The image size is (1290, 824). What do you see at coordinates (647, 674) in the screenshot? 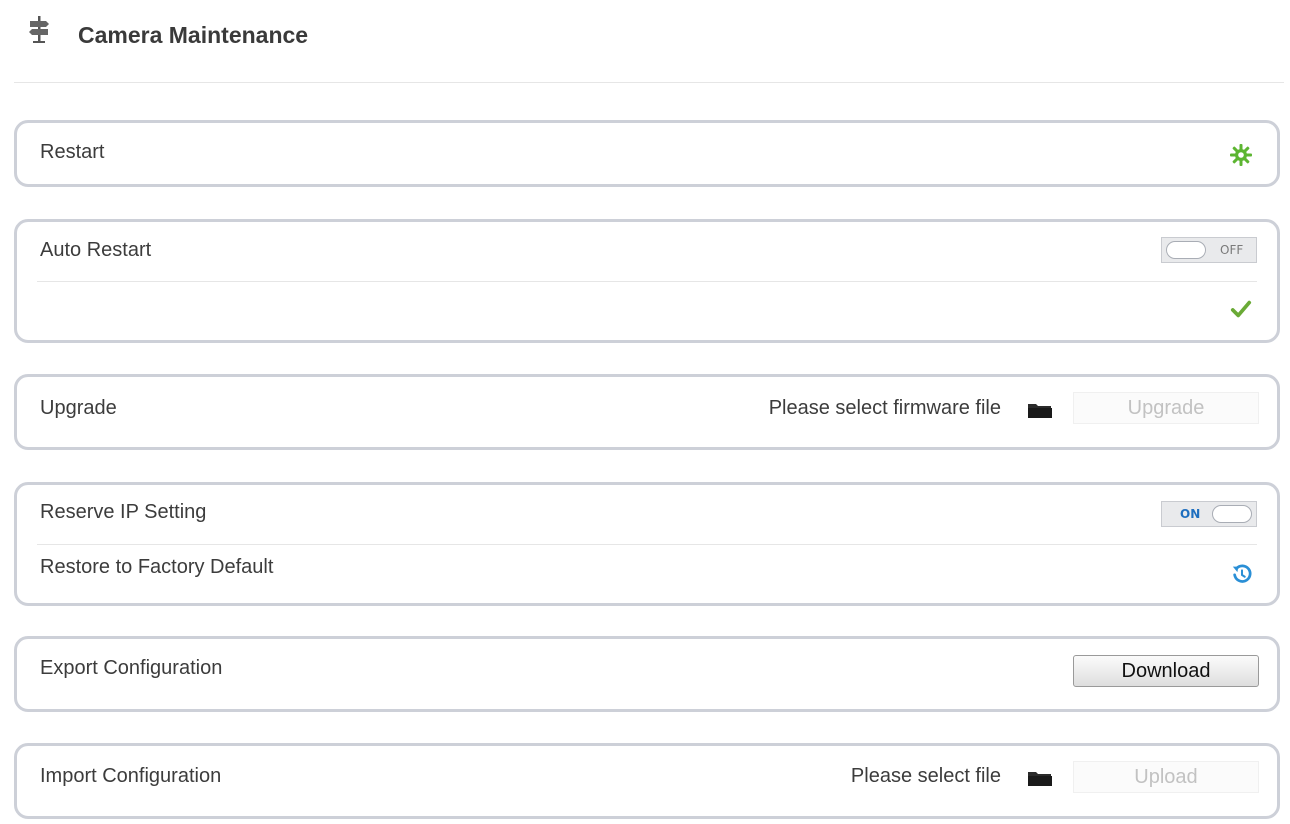
I see `export-panel: Export Configuration Download` at bounding box center [647, 674].